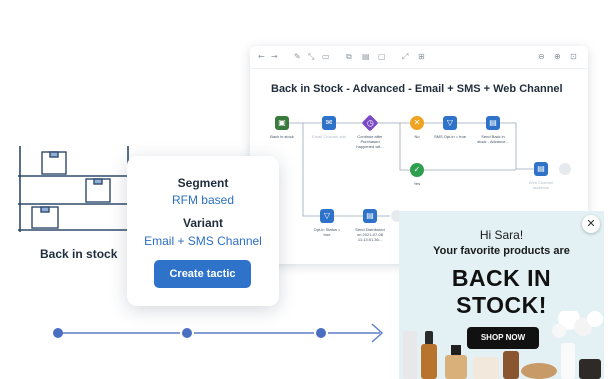 This screenshot has width=610, height=379. I want to click on x-icon: ✕, so click(417, 123).